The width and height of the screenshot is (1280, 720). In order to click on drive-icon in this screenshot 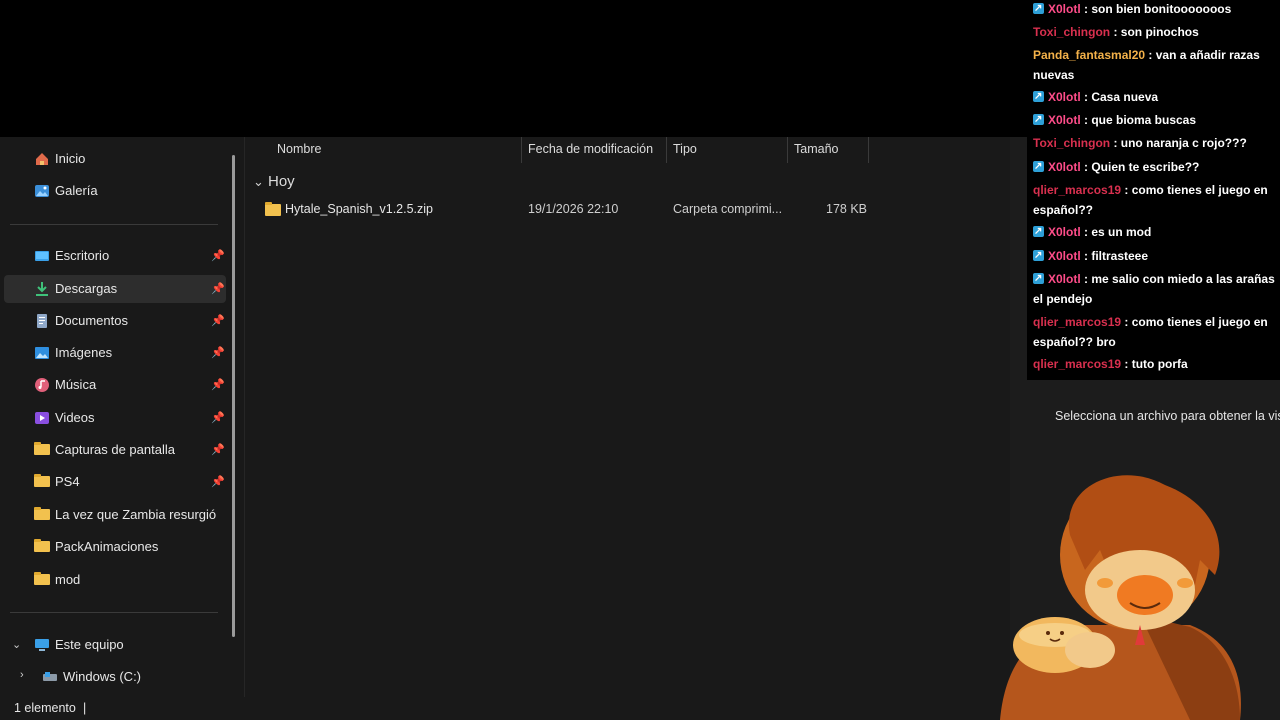, I will do `click(50, 676)`.